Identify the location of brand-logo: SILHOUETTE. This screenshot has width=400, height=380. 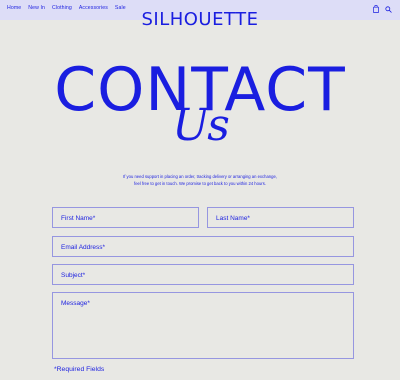
(200, 19).